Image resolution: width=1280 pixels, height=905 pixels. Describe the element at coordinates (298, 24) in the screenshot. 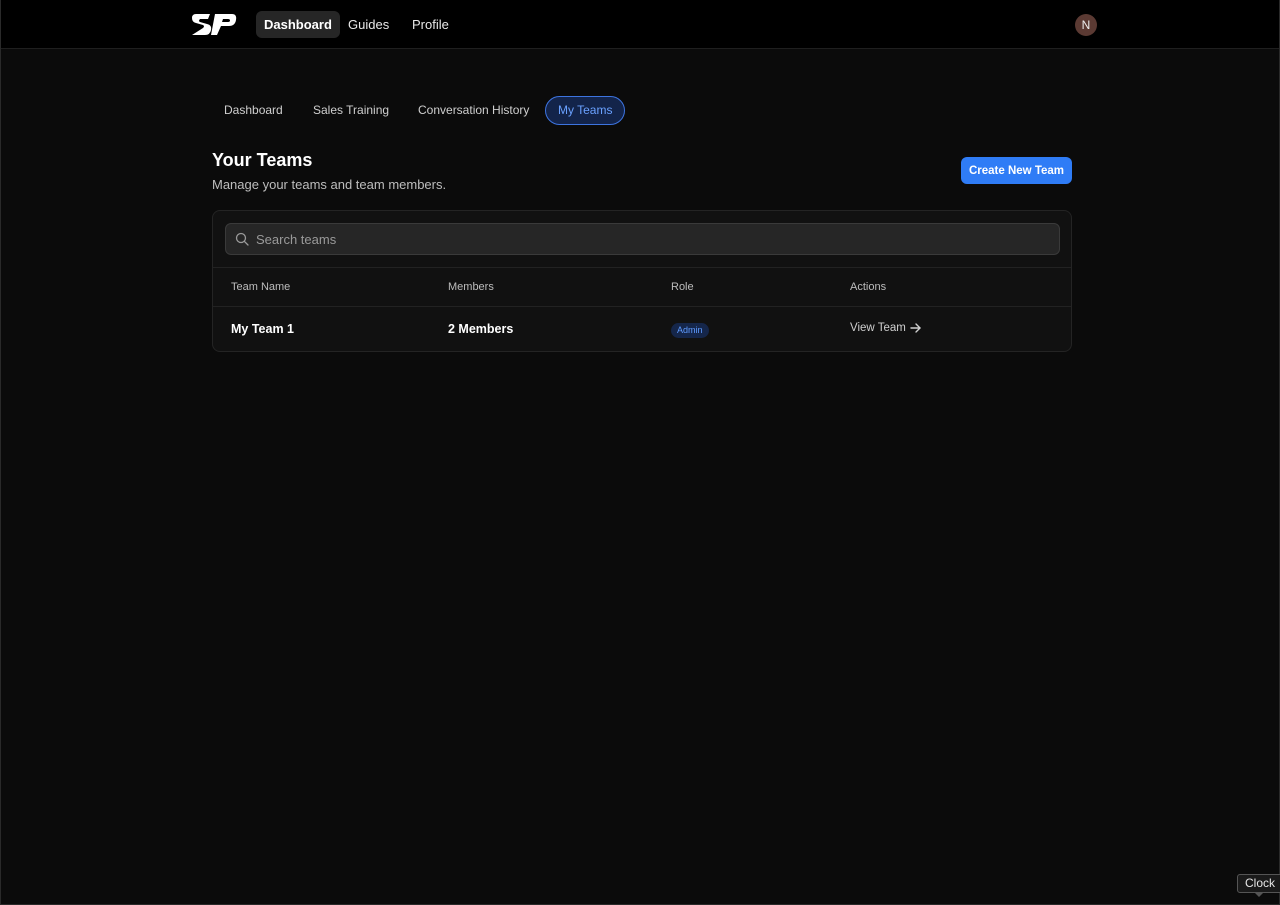

I see `nav-dashboard: Dashboard` at that location.